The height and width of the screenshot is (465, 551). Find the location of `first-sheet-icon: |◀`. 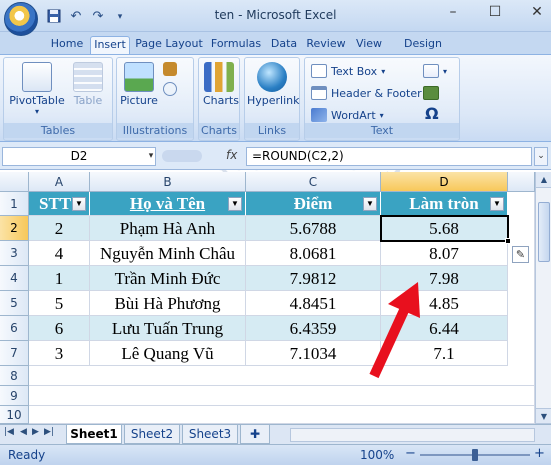

first-sheet-icon: |◀ is located at coordinates (9, 432).